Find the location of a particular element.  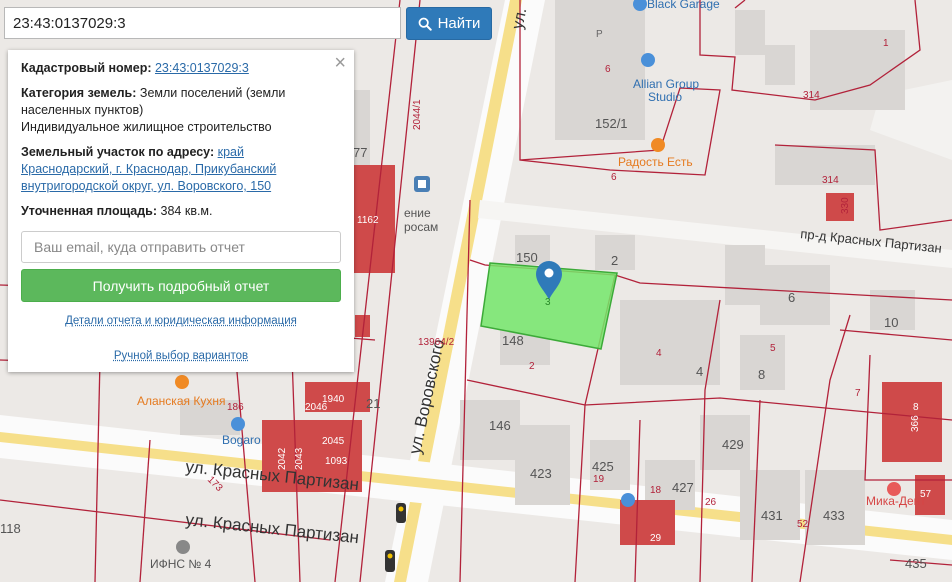

parcel-number-label: P is located at coordinates (599, 34).